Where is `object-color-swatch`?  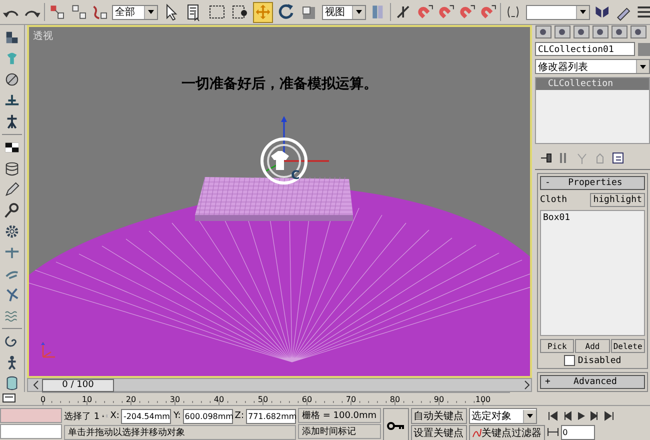 object-color-swatch is located at coordinates (644, 49).